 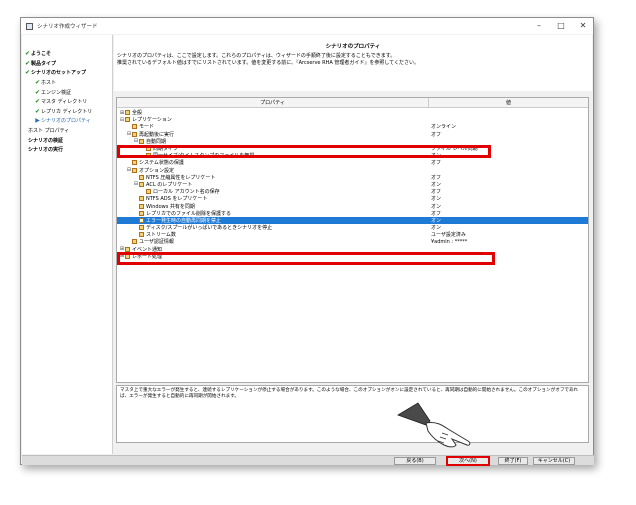 What do you see at coordinates (169, 184) in the screenshot?
I see `property-label: ACL のレプリケート` at bounding box center [169, 184].